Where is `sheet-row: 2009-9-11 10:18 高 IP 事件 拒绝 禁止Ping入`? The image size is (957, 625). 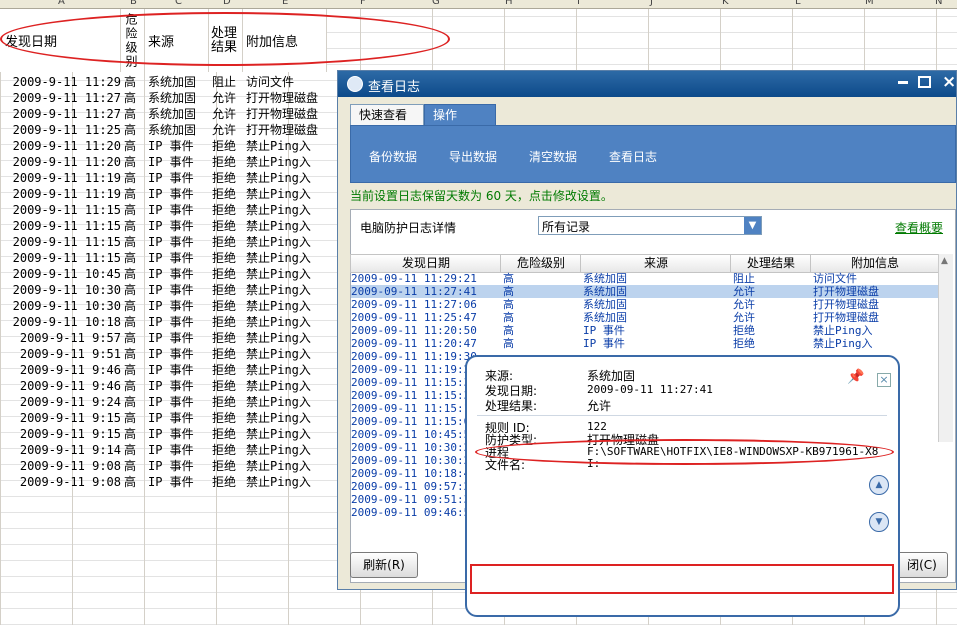
sheet-row: 2009-9-11 10:18 高 IP 事件 拒绝 禁止Ping入 is located at coordinates (165, 322).